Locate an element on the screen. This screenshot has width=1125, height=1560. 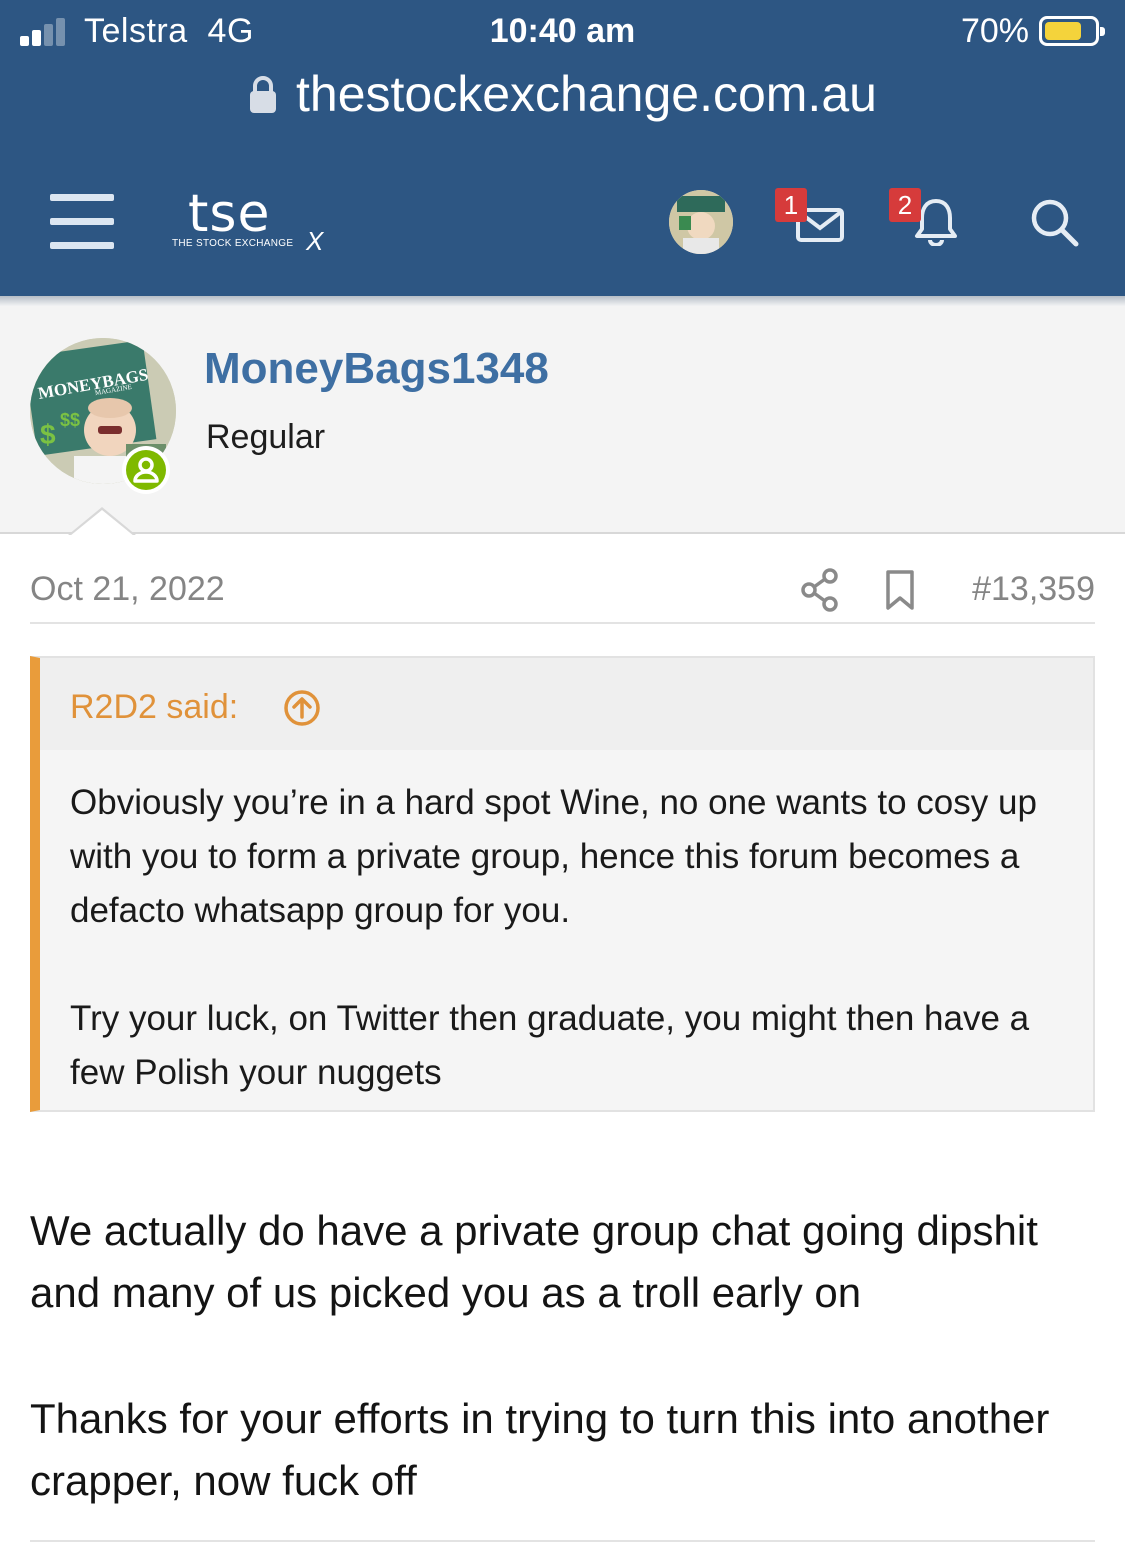
hamburger-menu-button is located at coordinates (82, 222).